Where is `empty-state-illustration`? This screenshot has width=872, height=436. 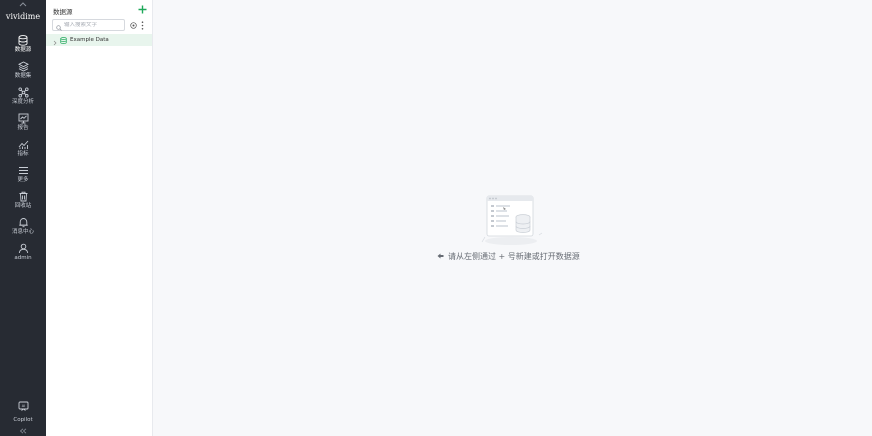 empty-state-illustration is located at coordinates (512, 220).